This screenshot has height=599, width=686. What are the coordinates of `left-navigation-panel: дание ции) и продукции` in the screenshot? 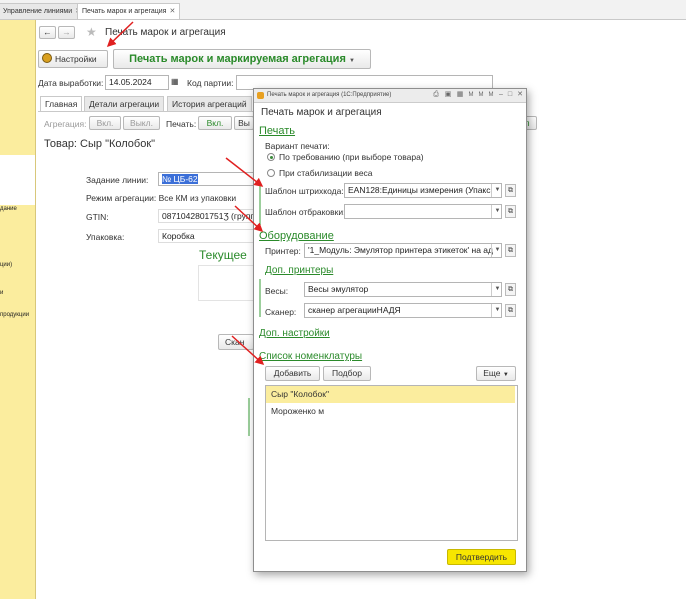 It's located at (18, 309).